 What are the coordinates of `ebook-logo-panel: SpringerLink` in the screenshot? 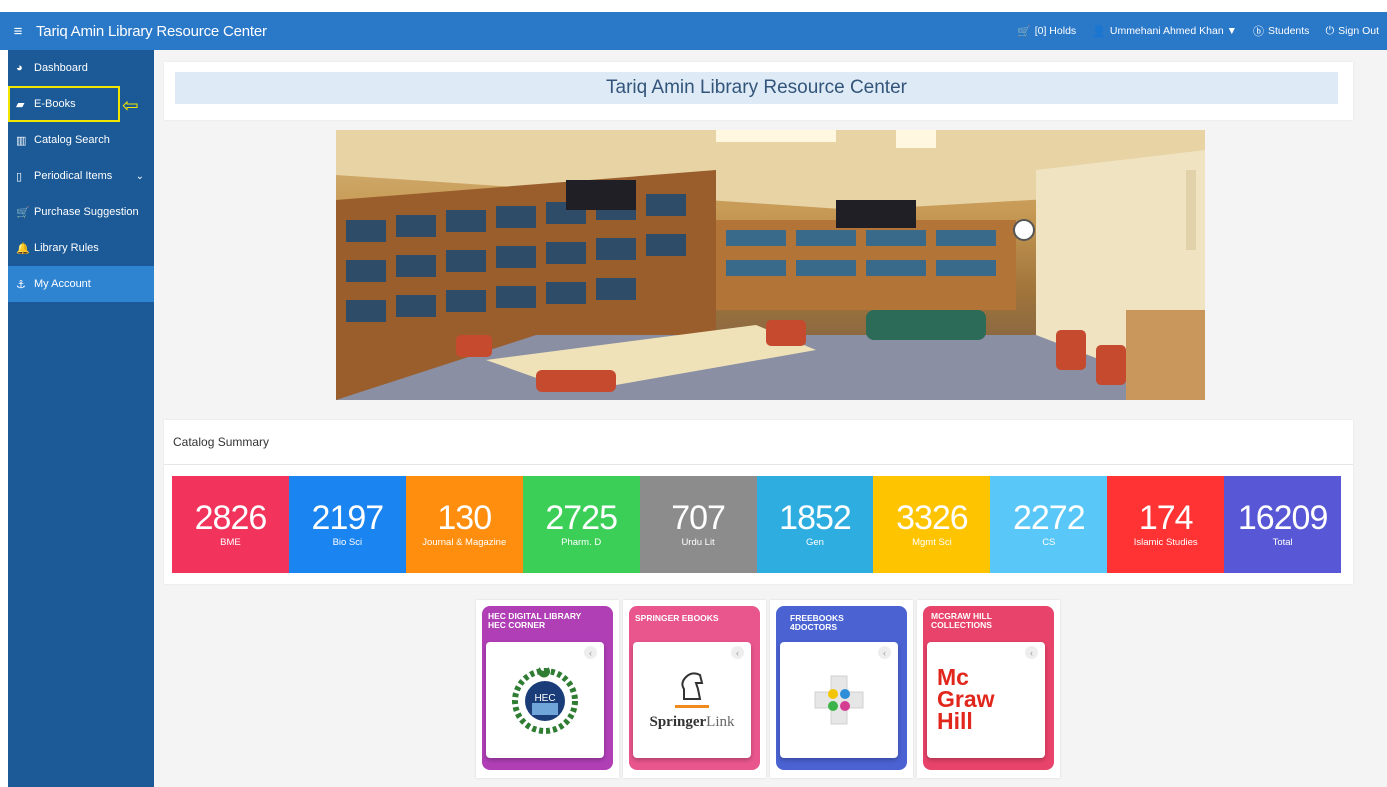 It's located at (692, 700).